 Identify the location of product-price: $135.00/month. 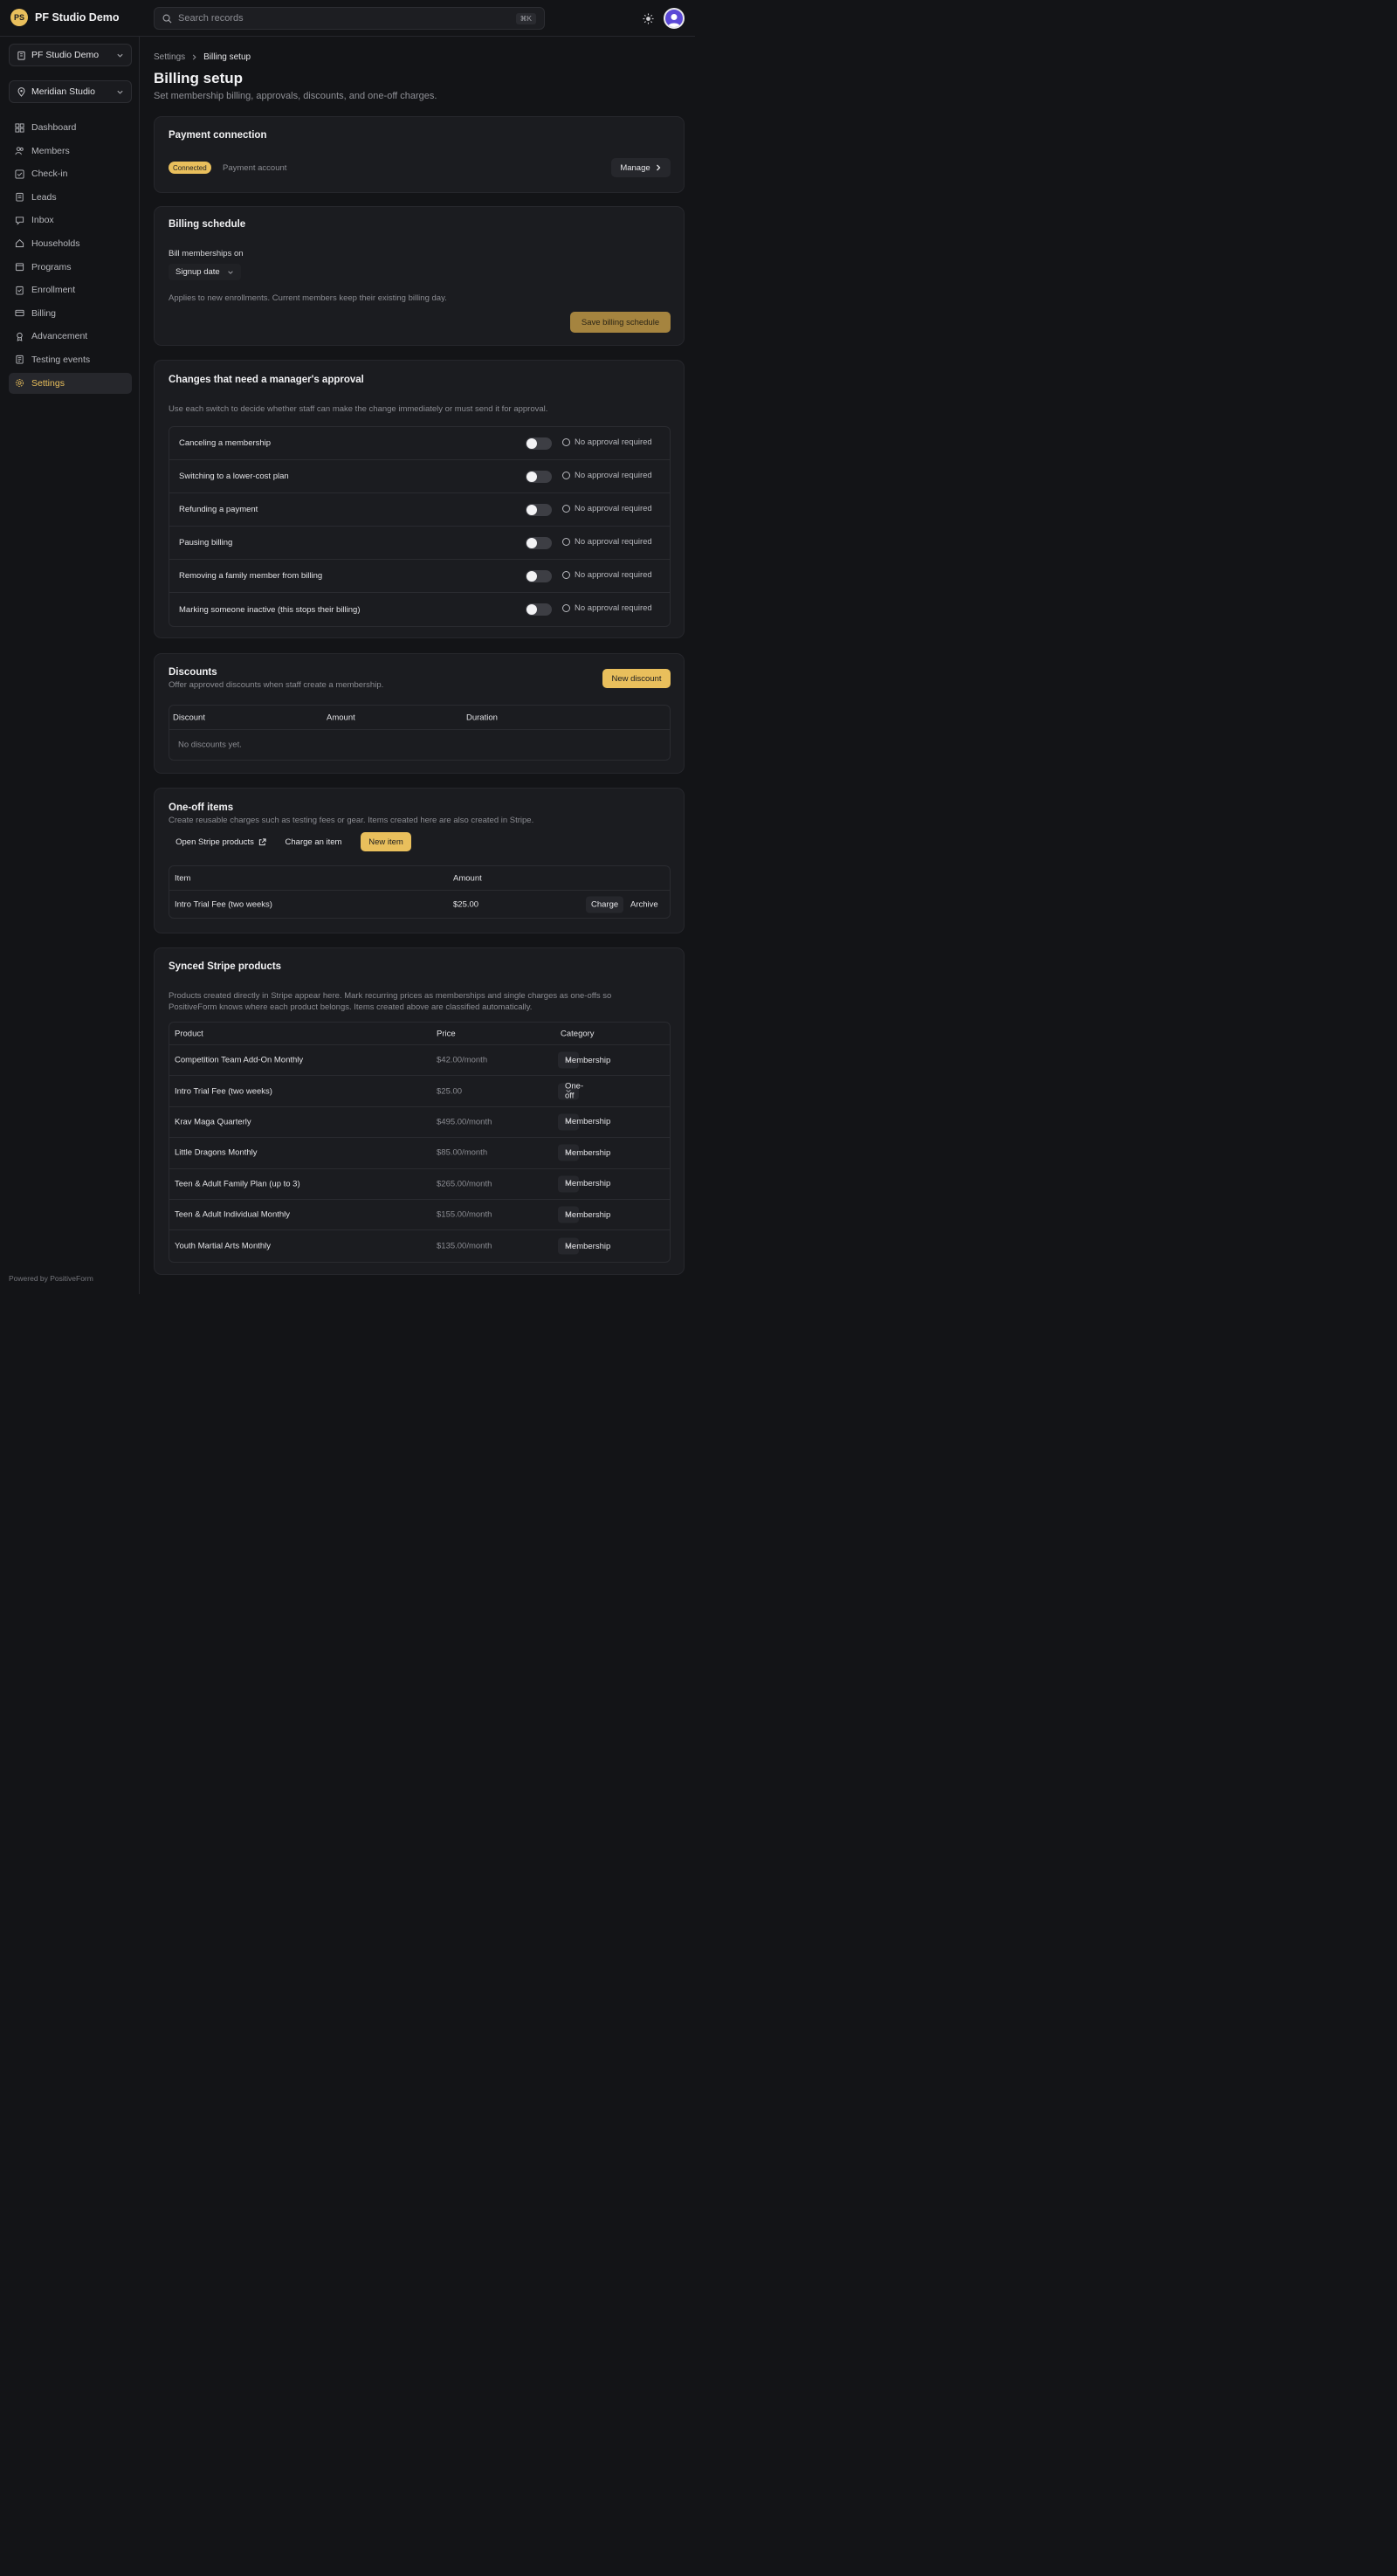
(465, 1246).